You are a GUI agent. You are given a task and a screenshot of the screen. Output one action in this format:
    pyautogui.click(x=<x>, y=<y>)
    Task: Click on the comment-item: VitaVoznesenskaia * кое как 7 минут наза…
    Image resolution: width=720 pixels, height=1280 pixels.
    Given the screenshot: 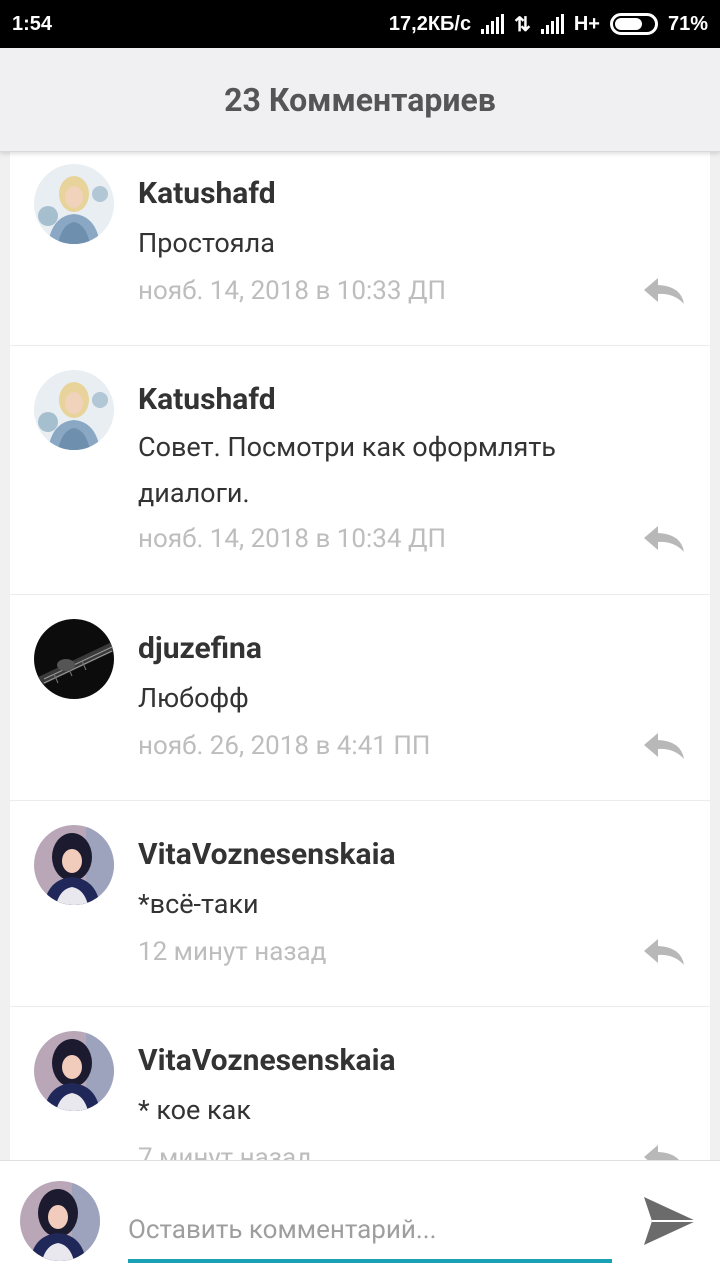 What is the action you would take?
    pyautogui.click(x=360, y=1083)
    